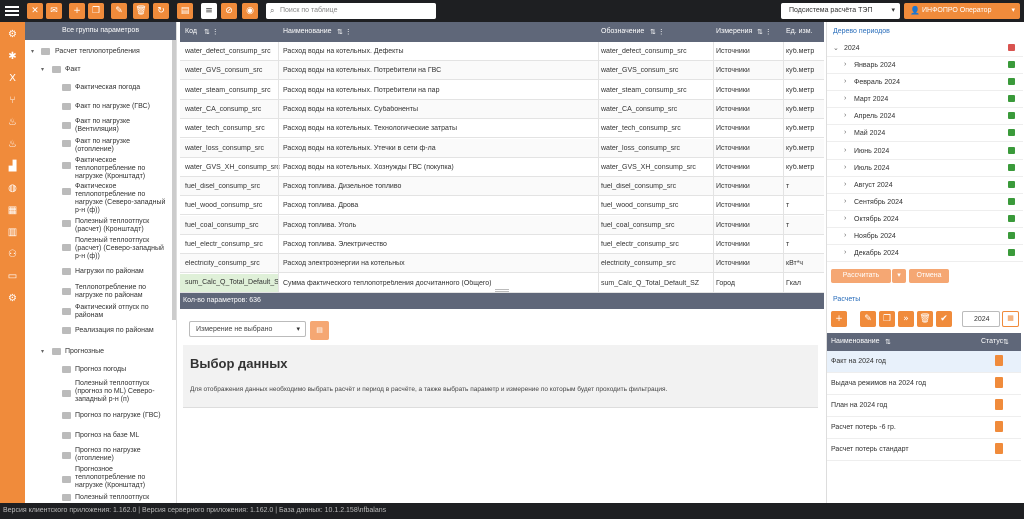 The height and width of the screenshot is (519, 1024). I want to click on calc-row: Факт на 2024 год, so click(924, 362).